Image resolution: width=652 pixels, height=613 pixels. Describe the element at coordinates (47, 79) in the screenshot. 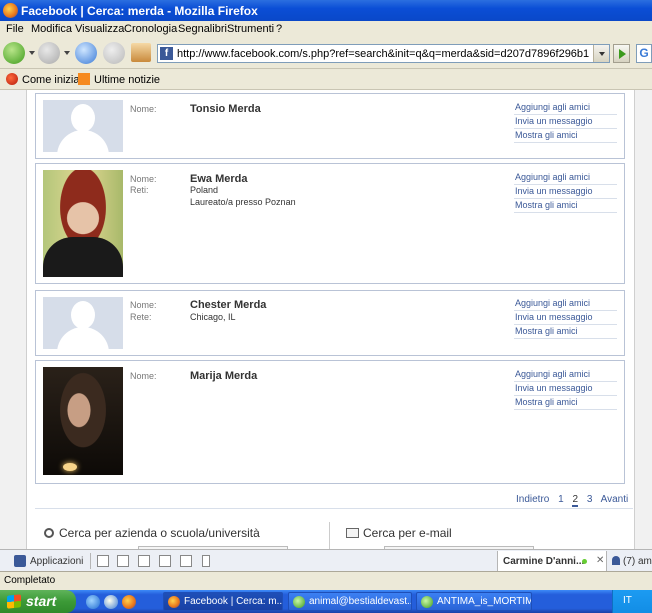

I see `bookmark-come-iniziare: Come iniziare` at that location.